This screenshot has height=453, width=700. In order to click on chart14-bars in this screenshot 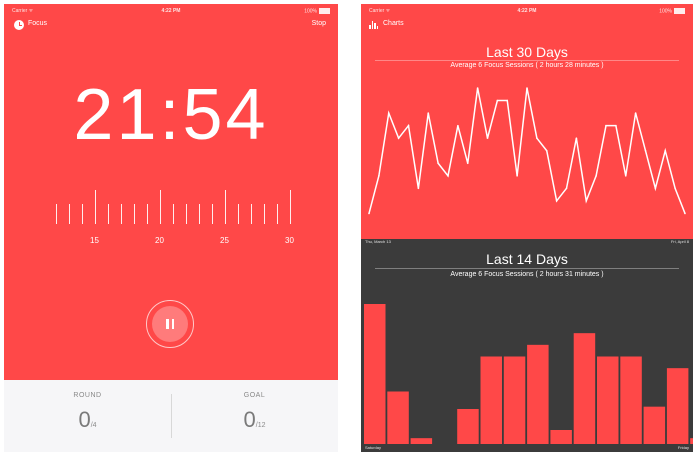, I will do `click(528, 374)`.